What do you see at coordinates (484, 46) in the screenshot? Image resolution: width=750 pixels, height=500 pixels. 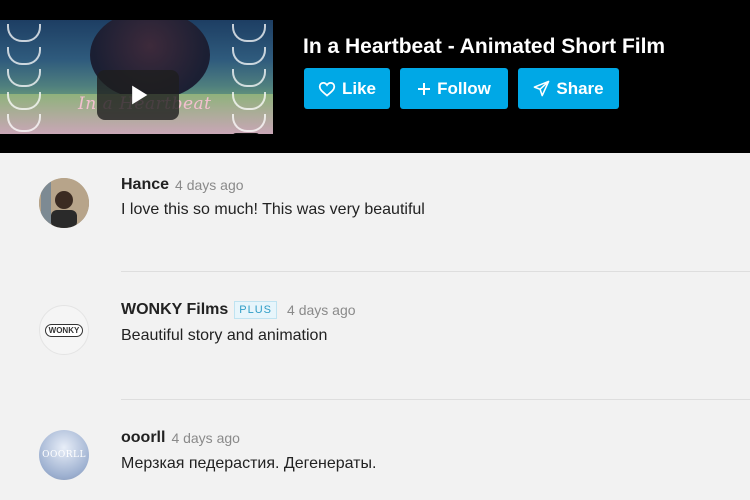 I see `video-title: In a Heartbeat - Animated Short Film` at bounding box center [484, 46].